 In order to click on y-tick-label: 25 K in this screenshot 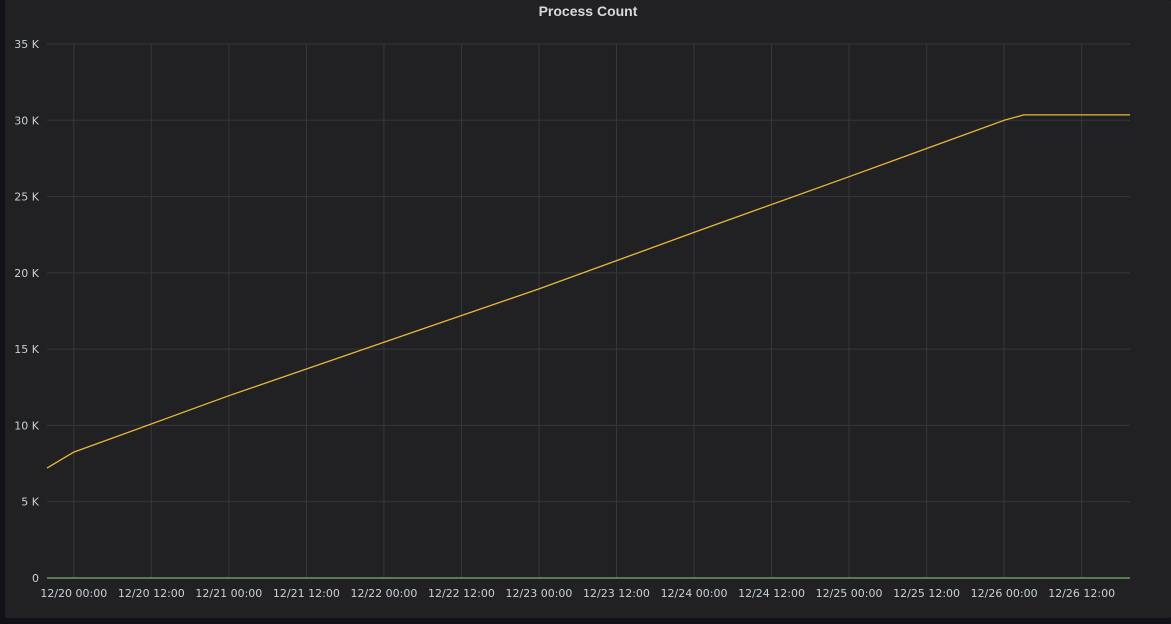, I will do `click(26, 197)`.